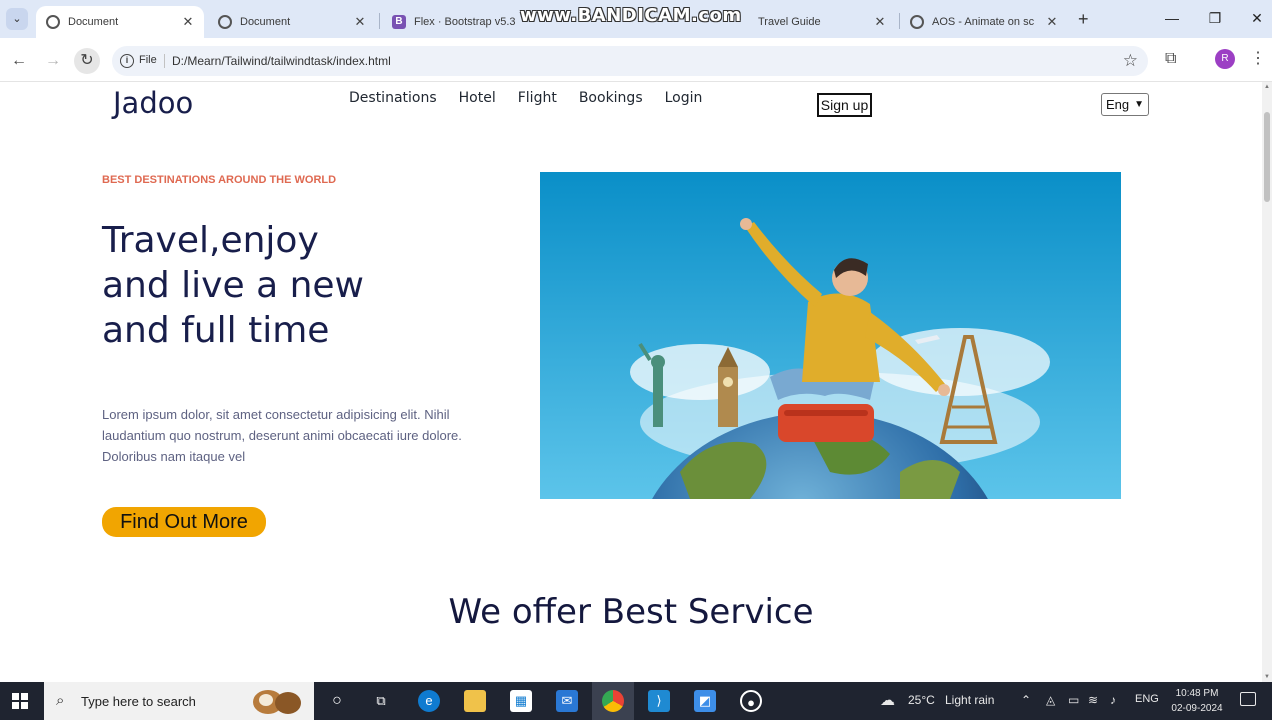 The height and width of the screenshot is (720, 1272). I want to click on tab-bootstrap: B Flex · Bootstrap v5.3, so click(449, 22).